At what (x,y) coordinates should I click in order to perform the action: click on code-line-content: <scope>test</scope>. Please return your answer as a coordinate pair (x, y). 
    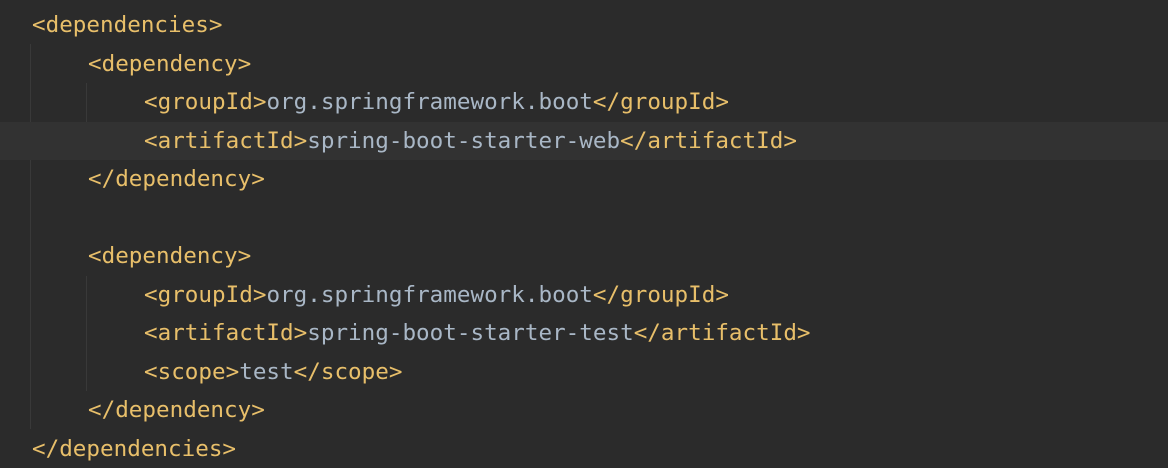
    Looking at the image, I should click on (273, 372).